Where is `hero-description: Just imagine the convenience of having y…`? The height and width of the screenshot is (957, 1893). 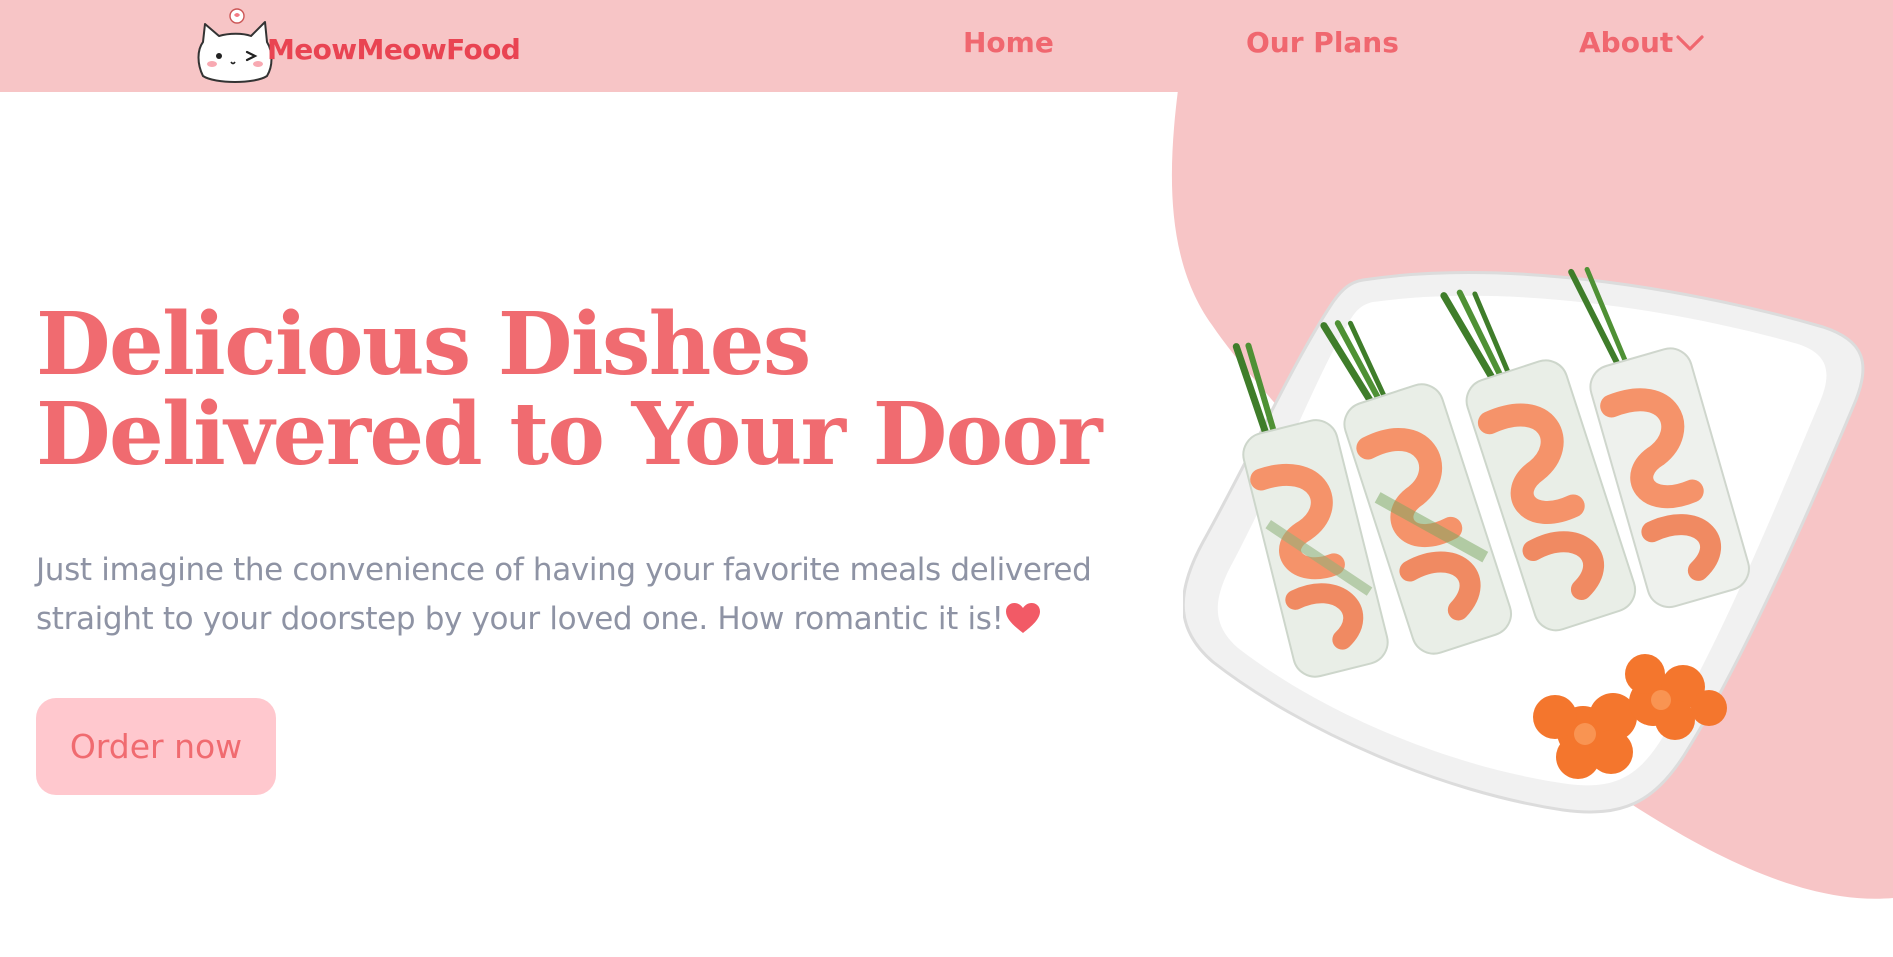 hero-description: Just imagine the convenience of having y… is located at coordinates (596, 595).